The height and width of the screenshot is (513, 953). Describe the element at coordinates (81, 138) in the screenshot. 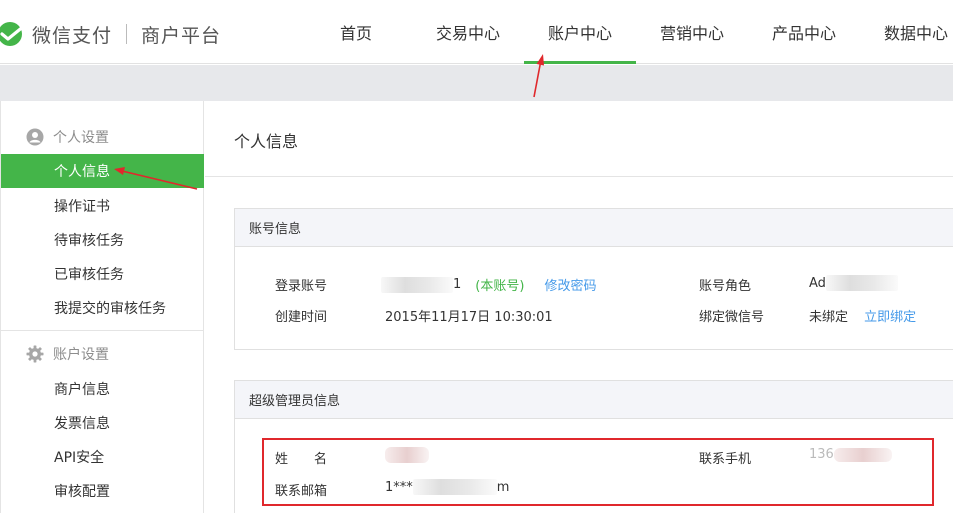

I see `sidebar-group-label: 个人设置` at that location.